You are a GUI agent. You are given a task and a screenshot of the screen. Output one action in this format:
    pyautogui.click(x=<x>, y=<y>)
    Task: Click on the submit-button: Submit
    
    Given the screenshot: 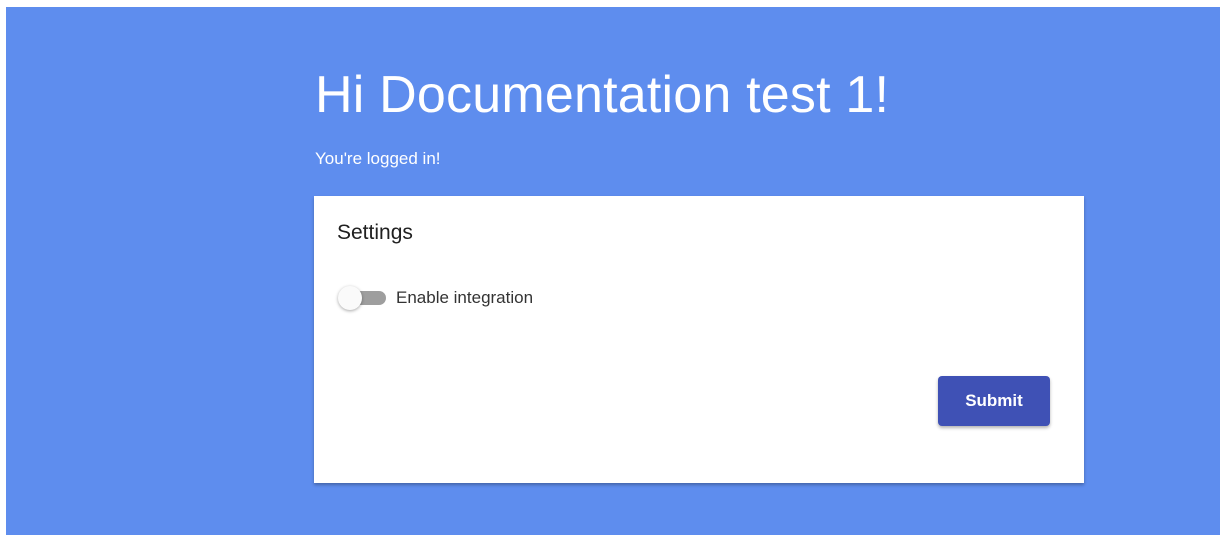 What is the action you would take?
    pyautogui.click(x=994, y=401)
    